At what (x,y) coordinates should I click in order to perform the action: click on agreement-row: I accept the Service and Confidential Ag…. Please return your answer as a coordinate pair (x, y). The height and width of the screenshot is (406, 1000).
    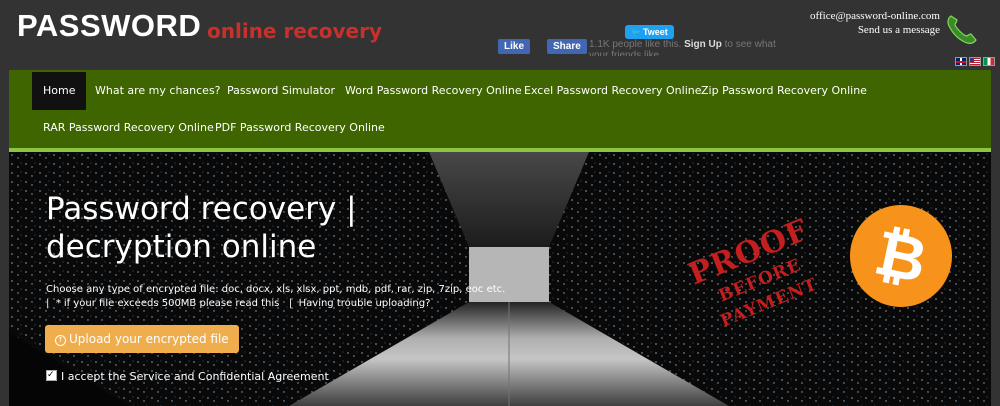
    Looking at the image, I should click on (187, 376).